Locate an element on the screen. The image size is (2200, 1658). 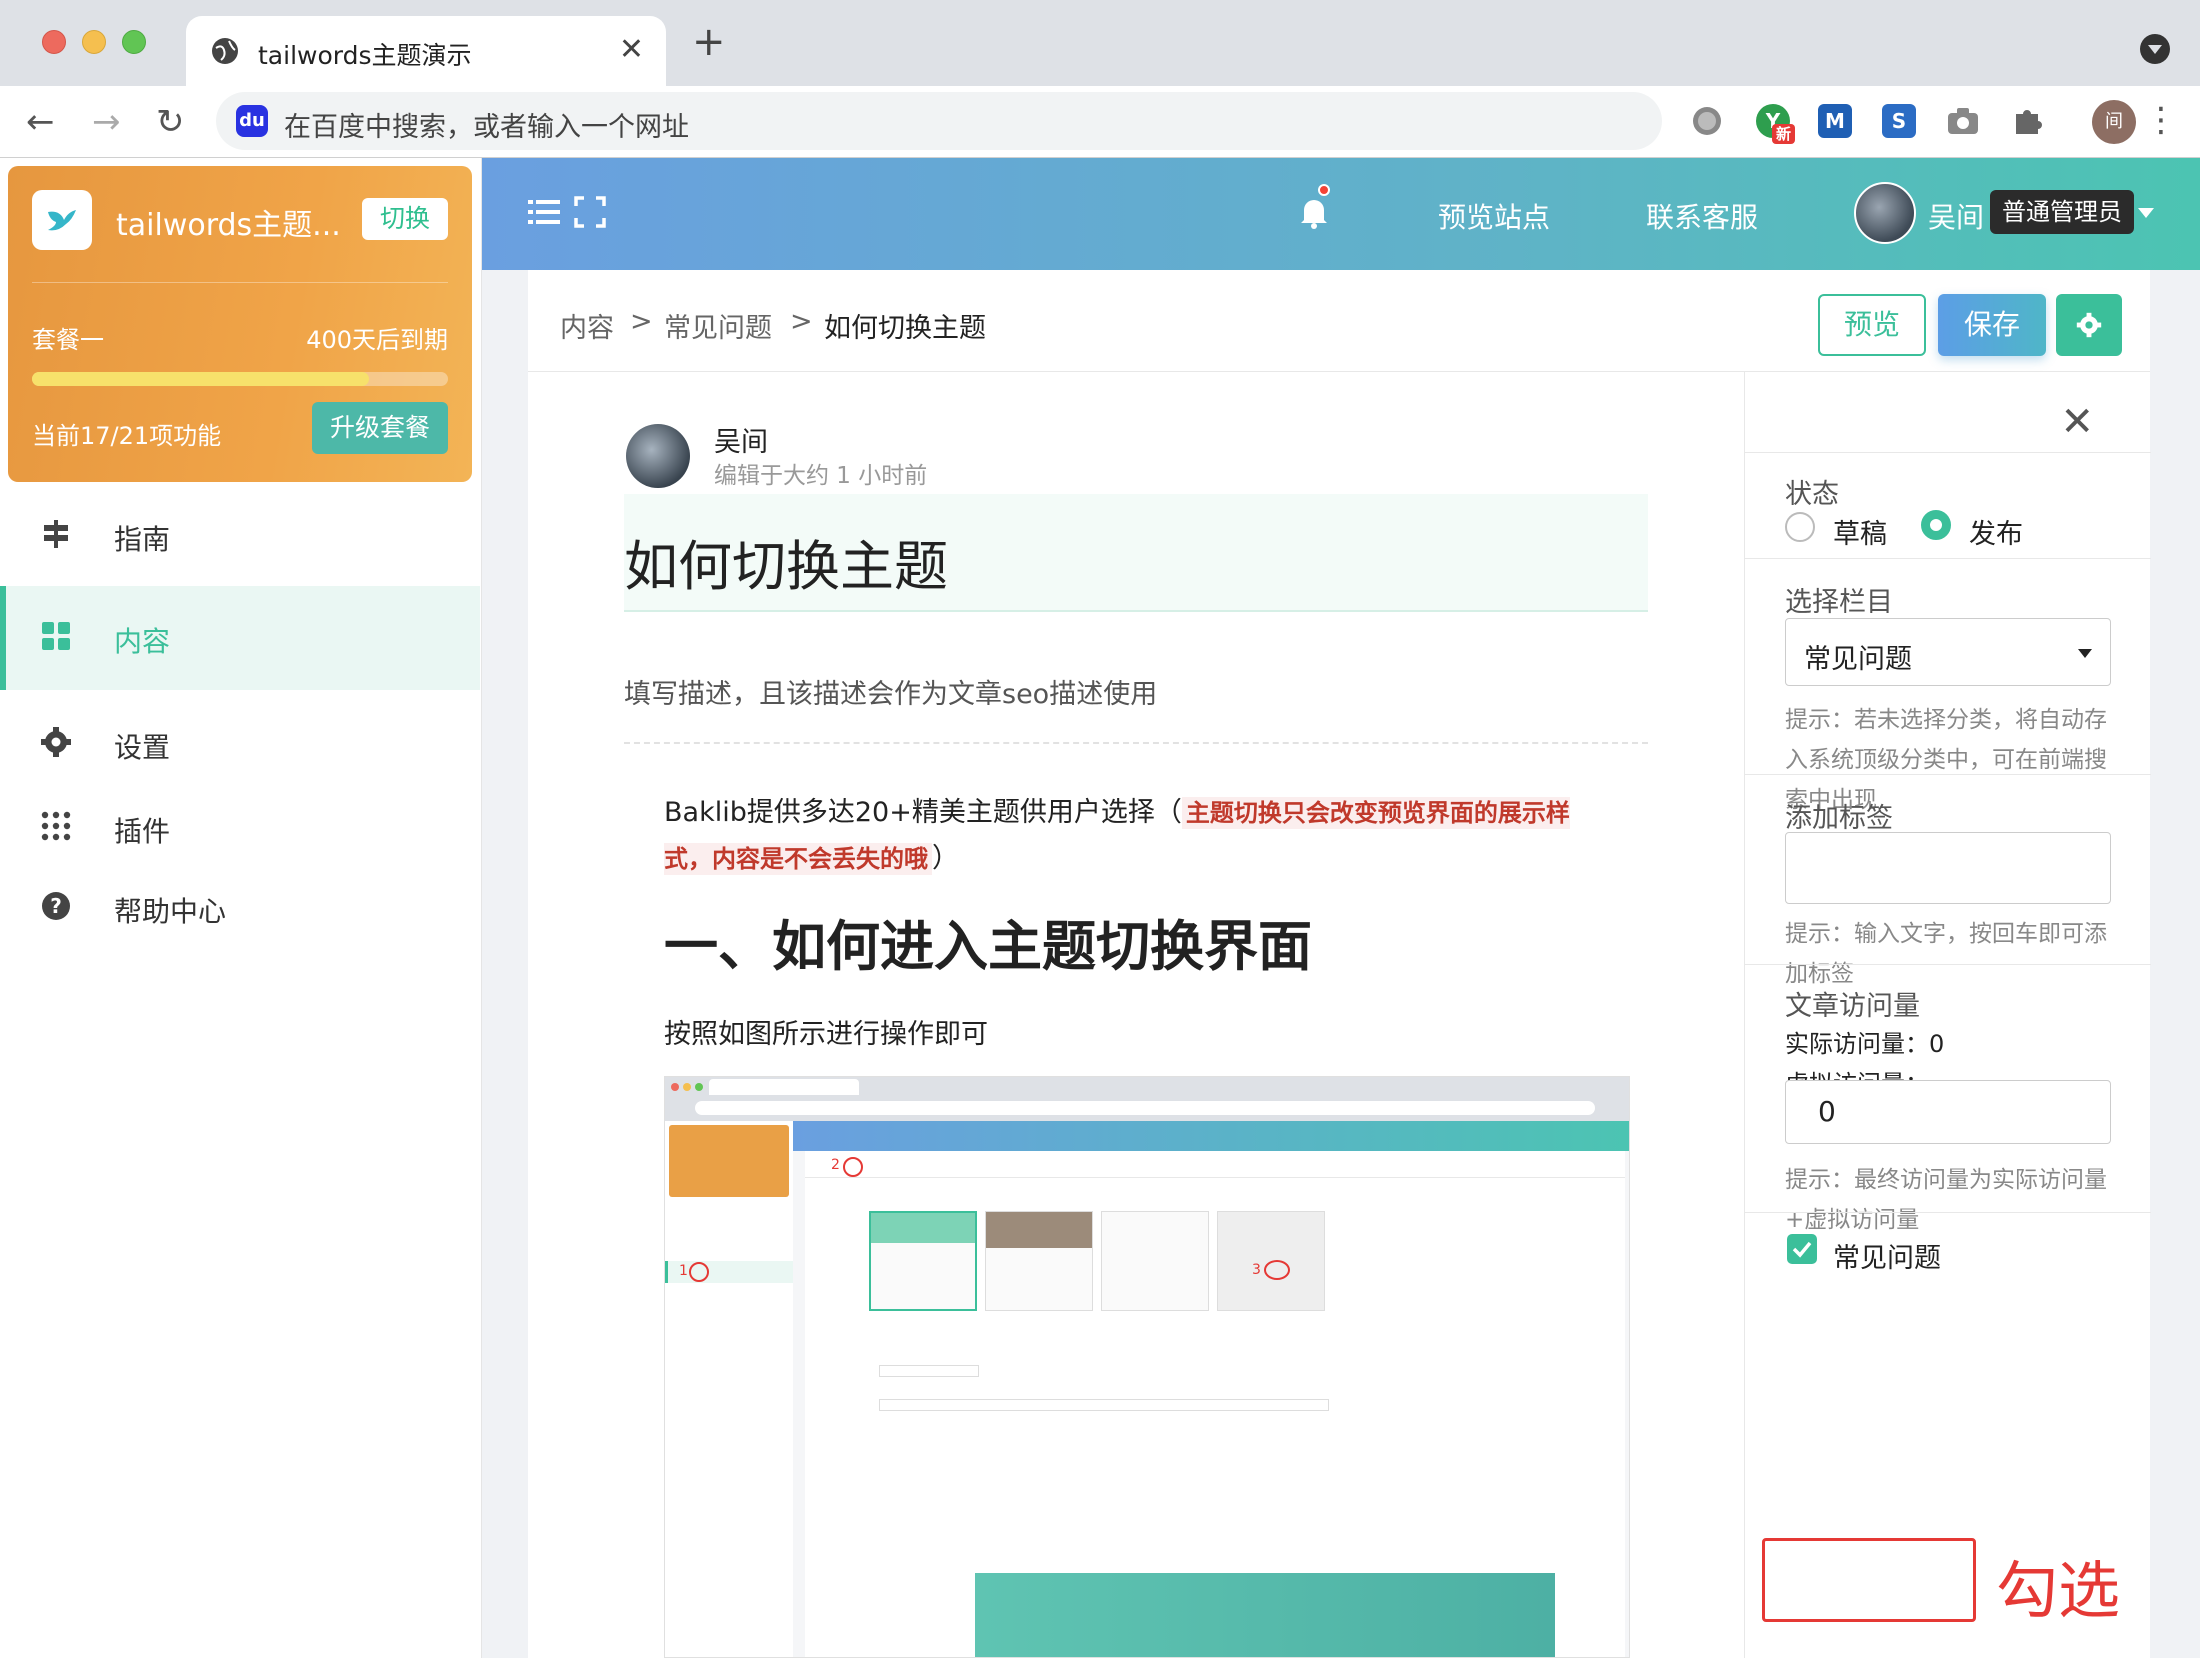
plan-usage-fill is located at coordinates (200, 379).